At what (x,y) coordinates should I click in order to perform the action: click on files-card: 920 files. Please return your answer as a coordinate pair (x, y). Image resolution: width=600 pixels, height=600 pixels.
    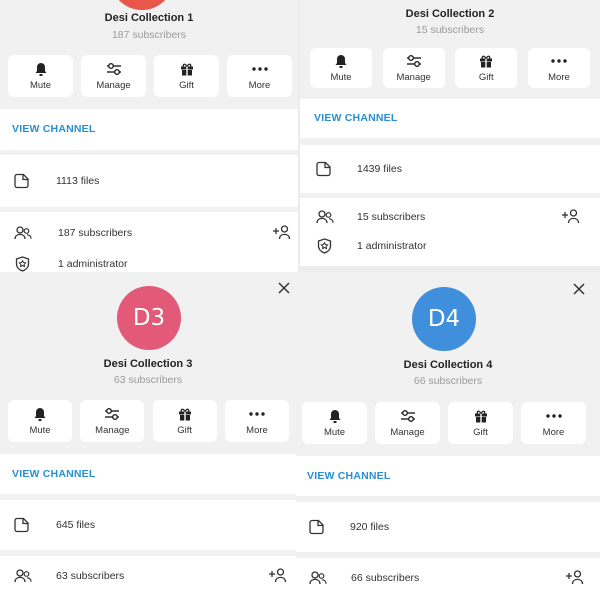
    Looking at the image, I should click on (448, 527).